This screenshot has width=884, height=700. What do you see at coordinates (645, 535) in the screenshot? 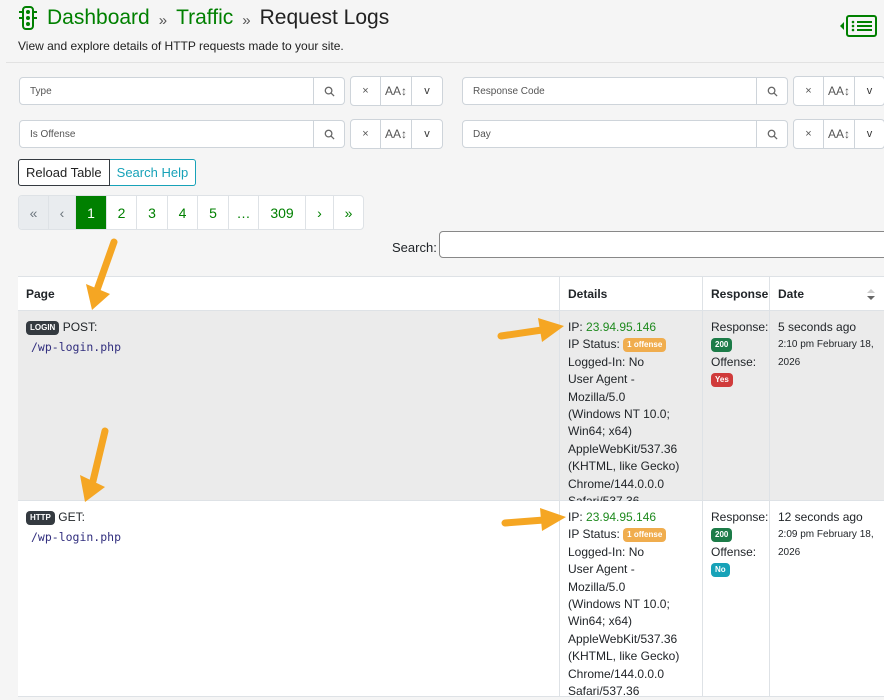
I see `offense-count-badge: 1 offense` at bounding box center [645, 535].